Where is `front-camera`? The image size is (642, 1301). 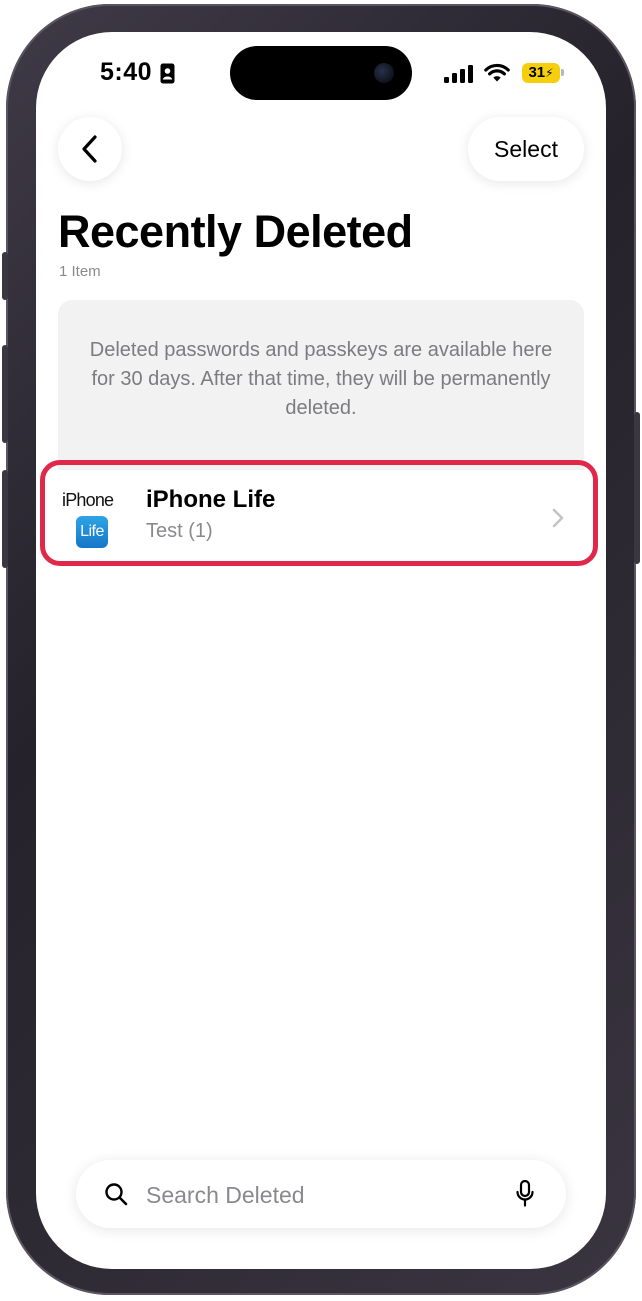 front-camera is located at coordinates (384, 73).